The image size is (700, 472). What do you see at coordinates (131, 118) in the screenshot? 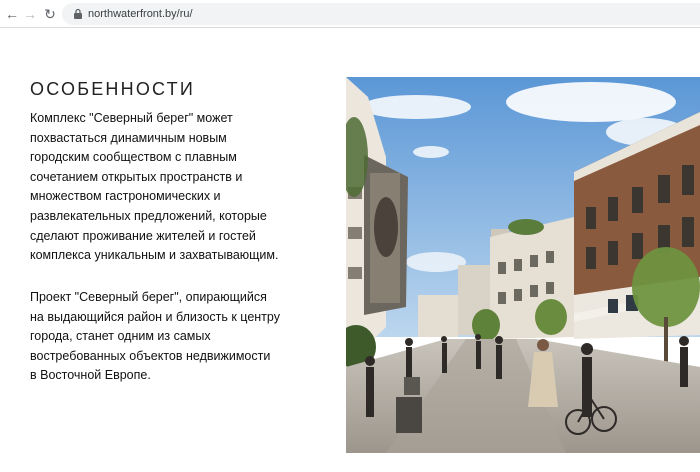
I see `paragraph-line: Комплекс "Северный берег" может` at bounding box center [131, 118].